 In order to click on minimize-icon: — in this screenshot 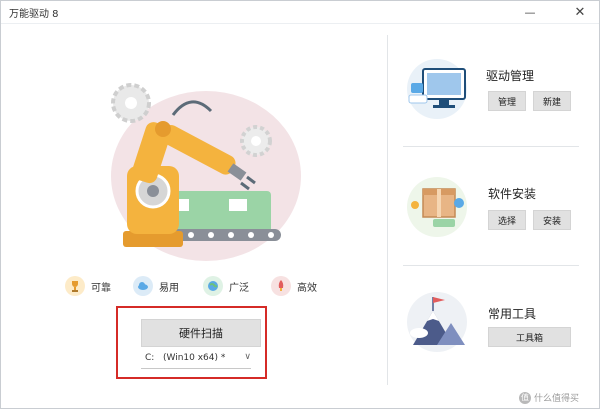, I will do `click(530, 12)`.